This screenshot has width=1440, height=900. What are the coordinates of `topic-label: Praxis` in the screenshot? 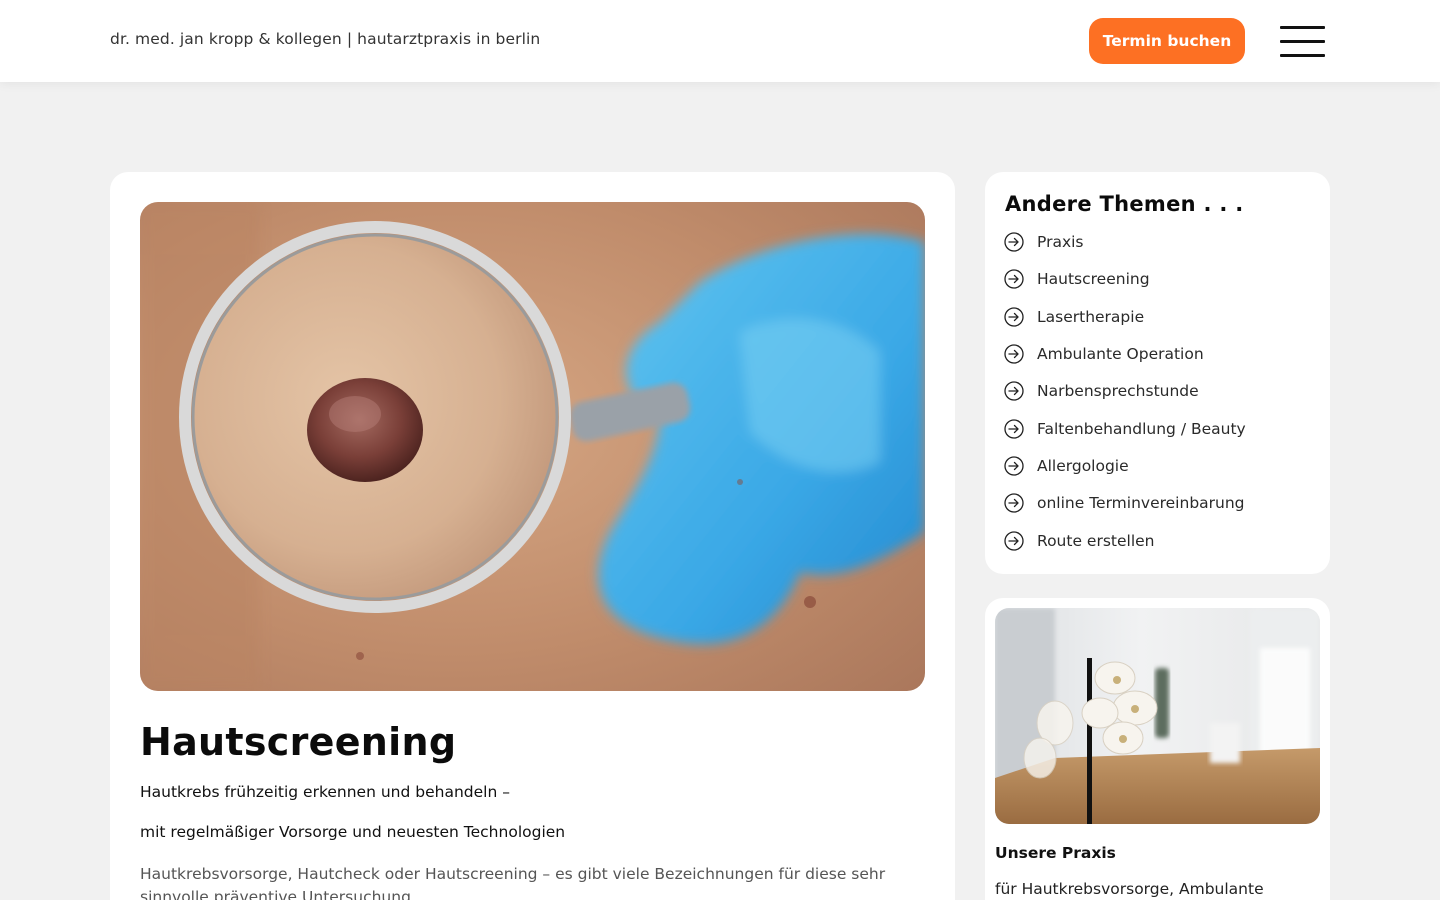 It's located at (1060, 242).